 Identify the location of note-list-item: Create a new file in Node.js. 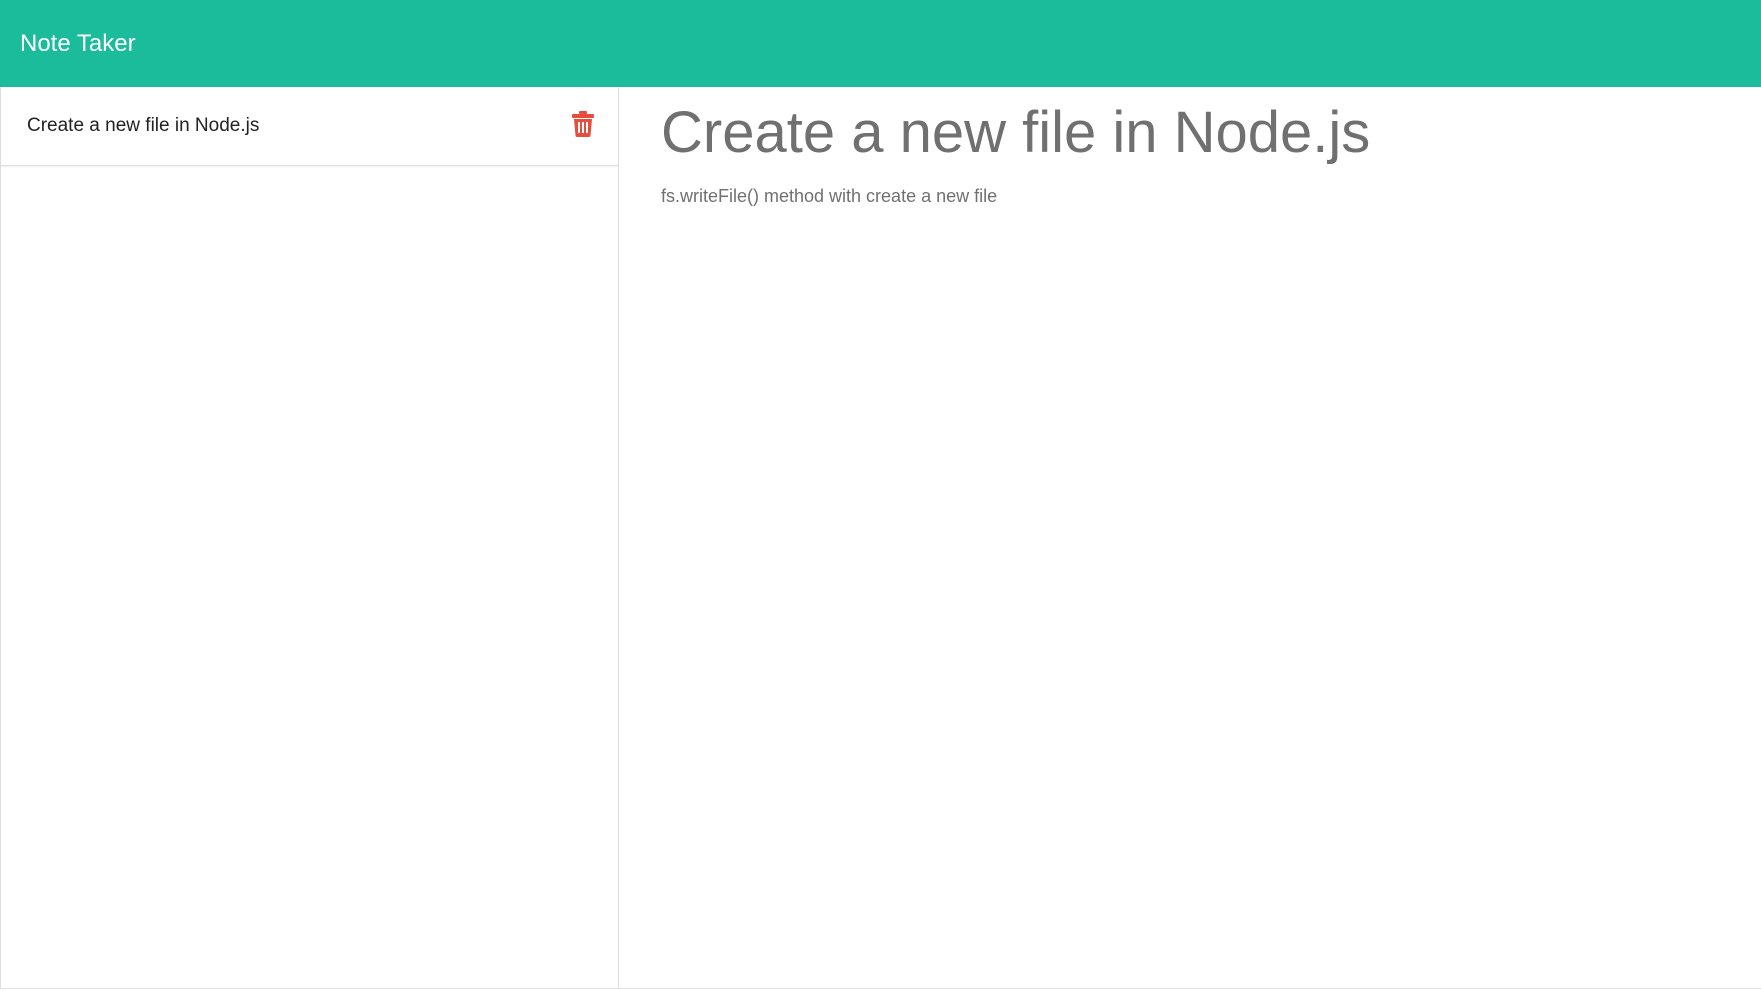
(309, 126).